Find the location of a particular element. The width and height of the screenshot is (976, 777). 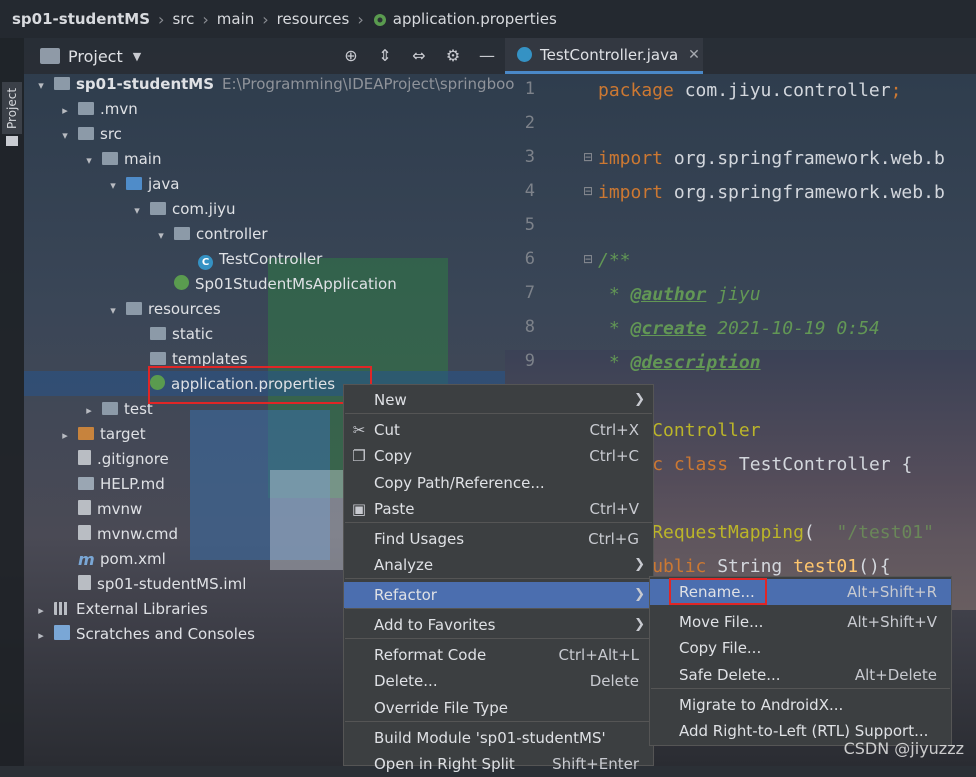

chevron-right-icon: ❯ is located at coordinates (639, 564).